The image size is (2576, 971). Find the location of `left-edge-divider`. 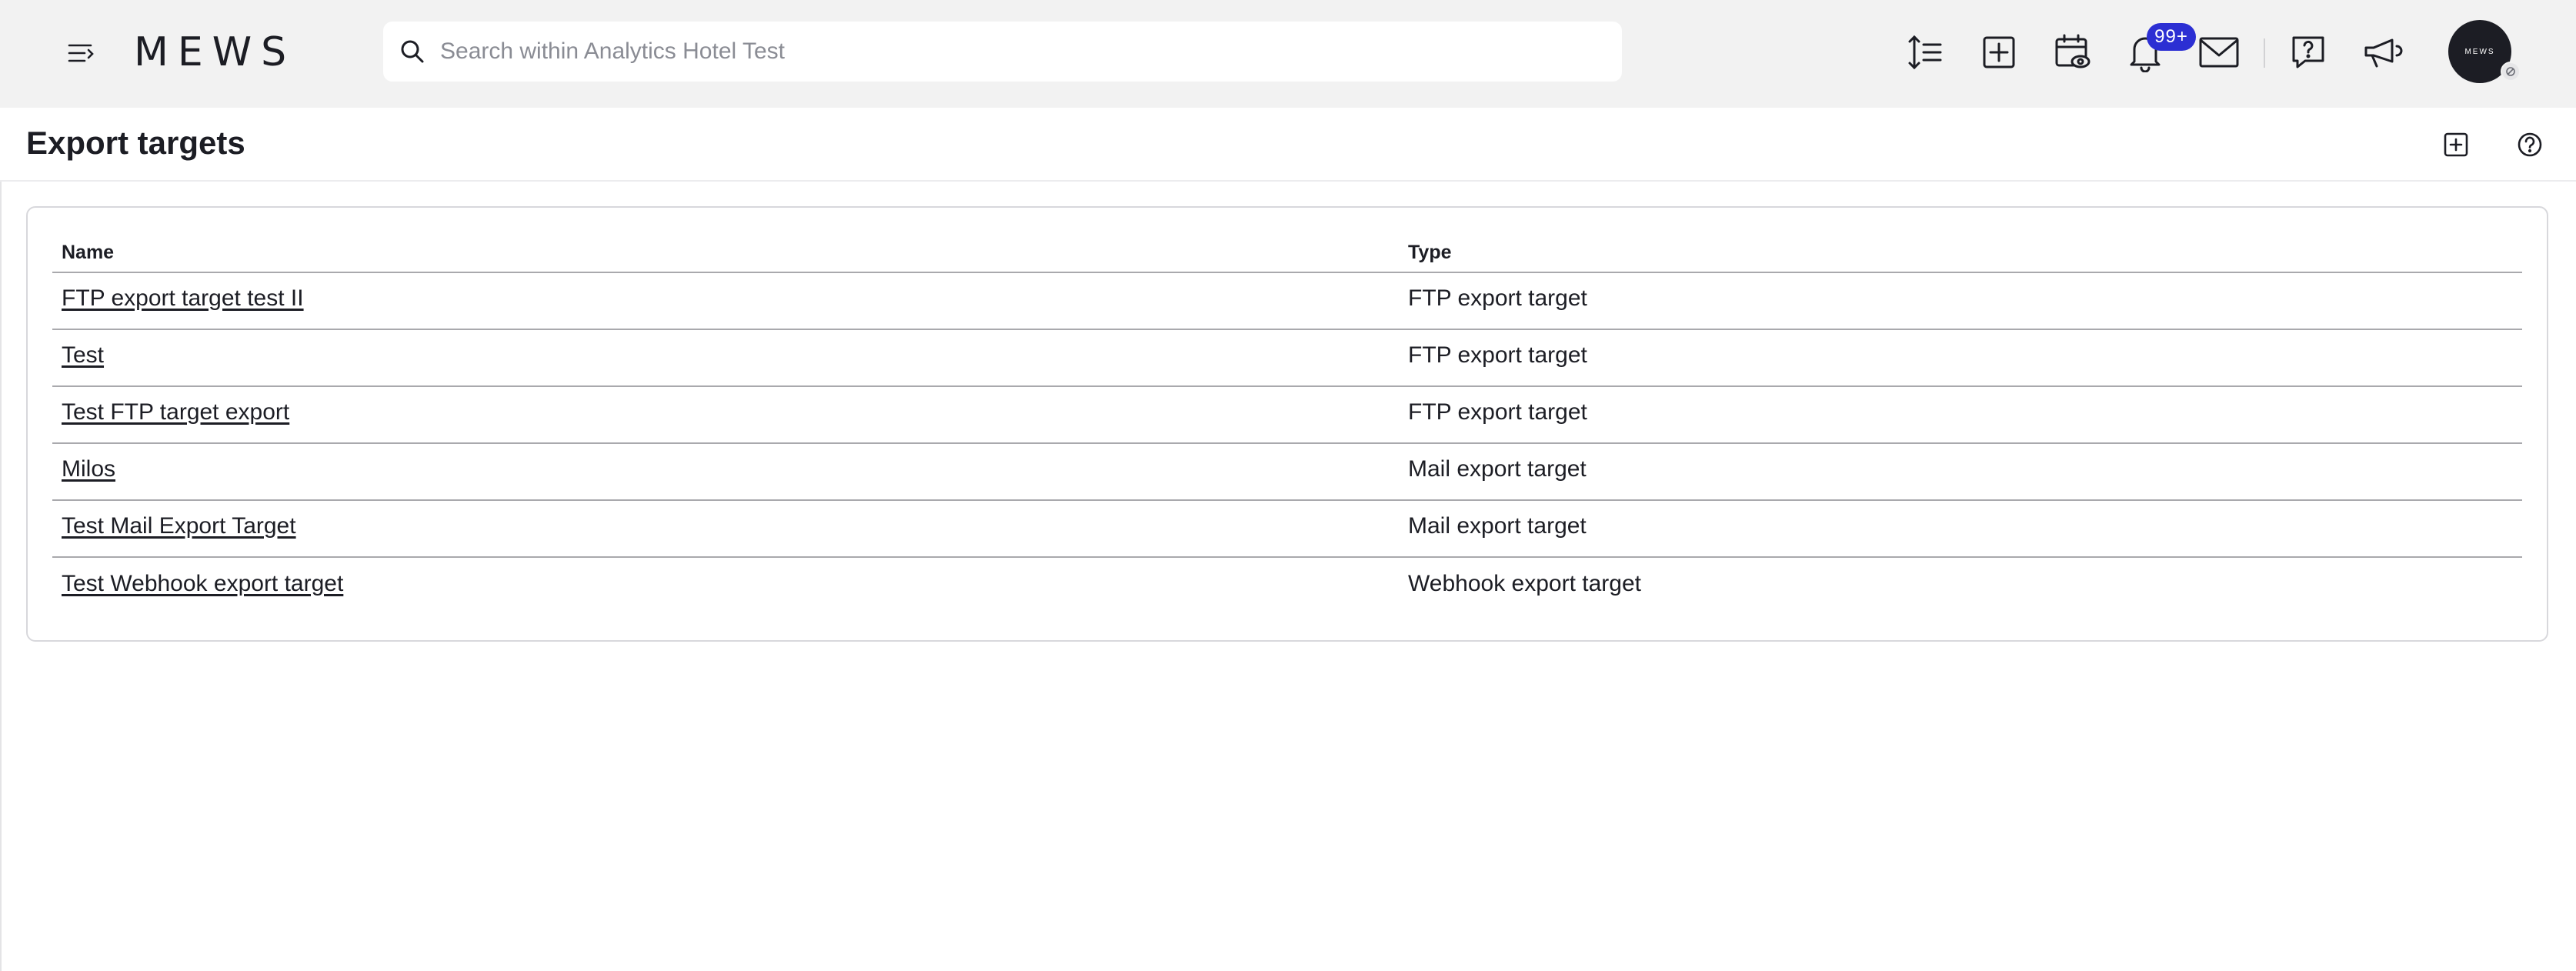

left-edge-divider is located at coordinates (1, 539).